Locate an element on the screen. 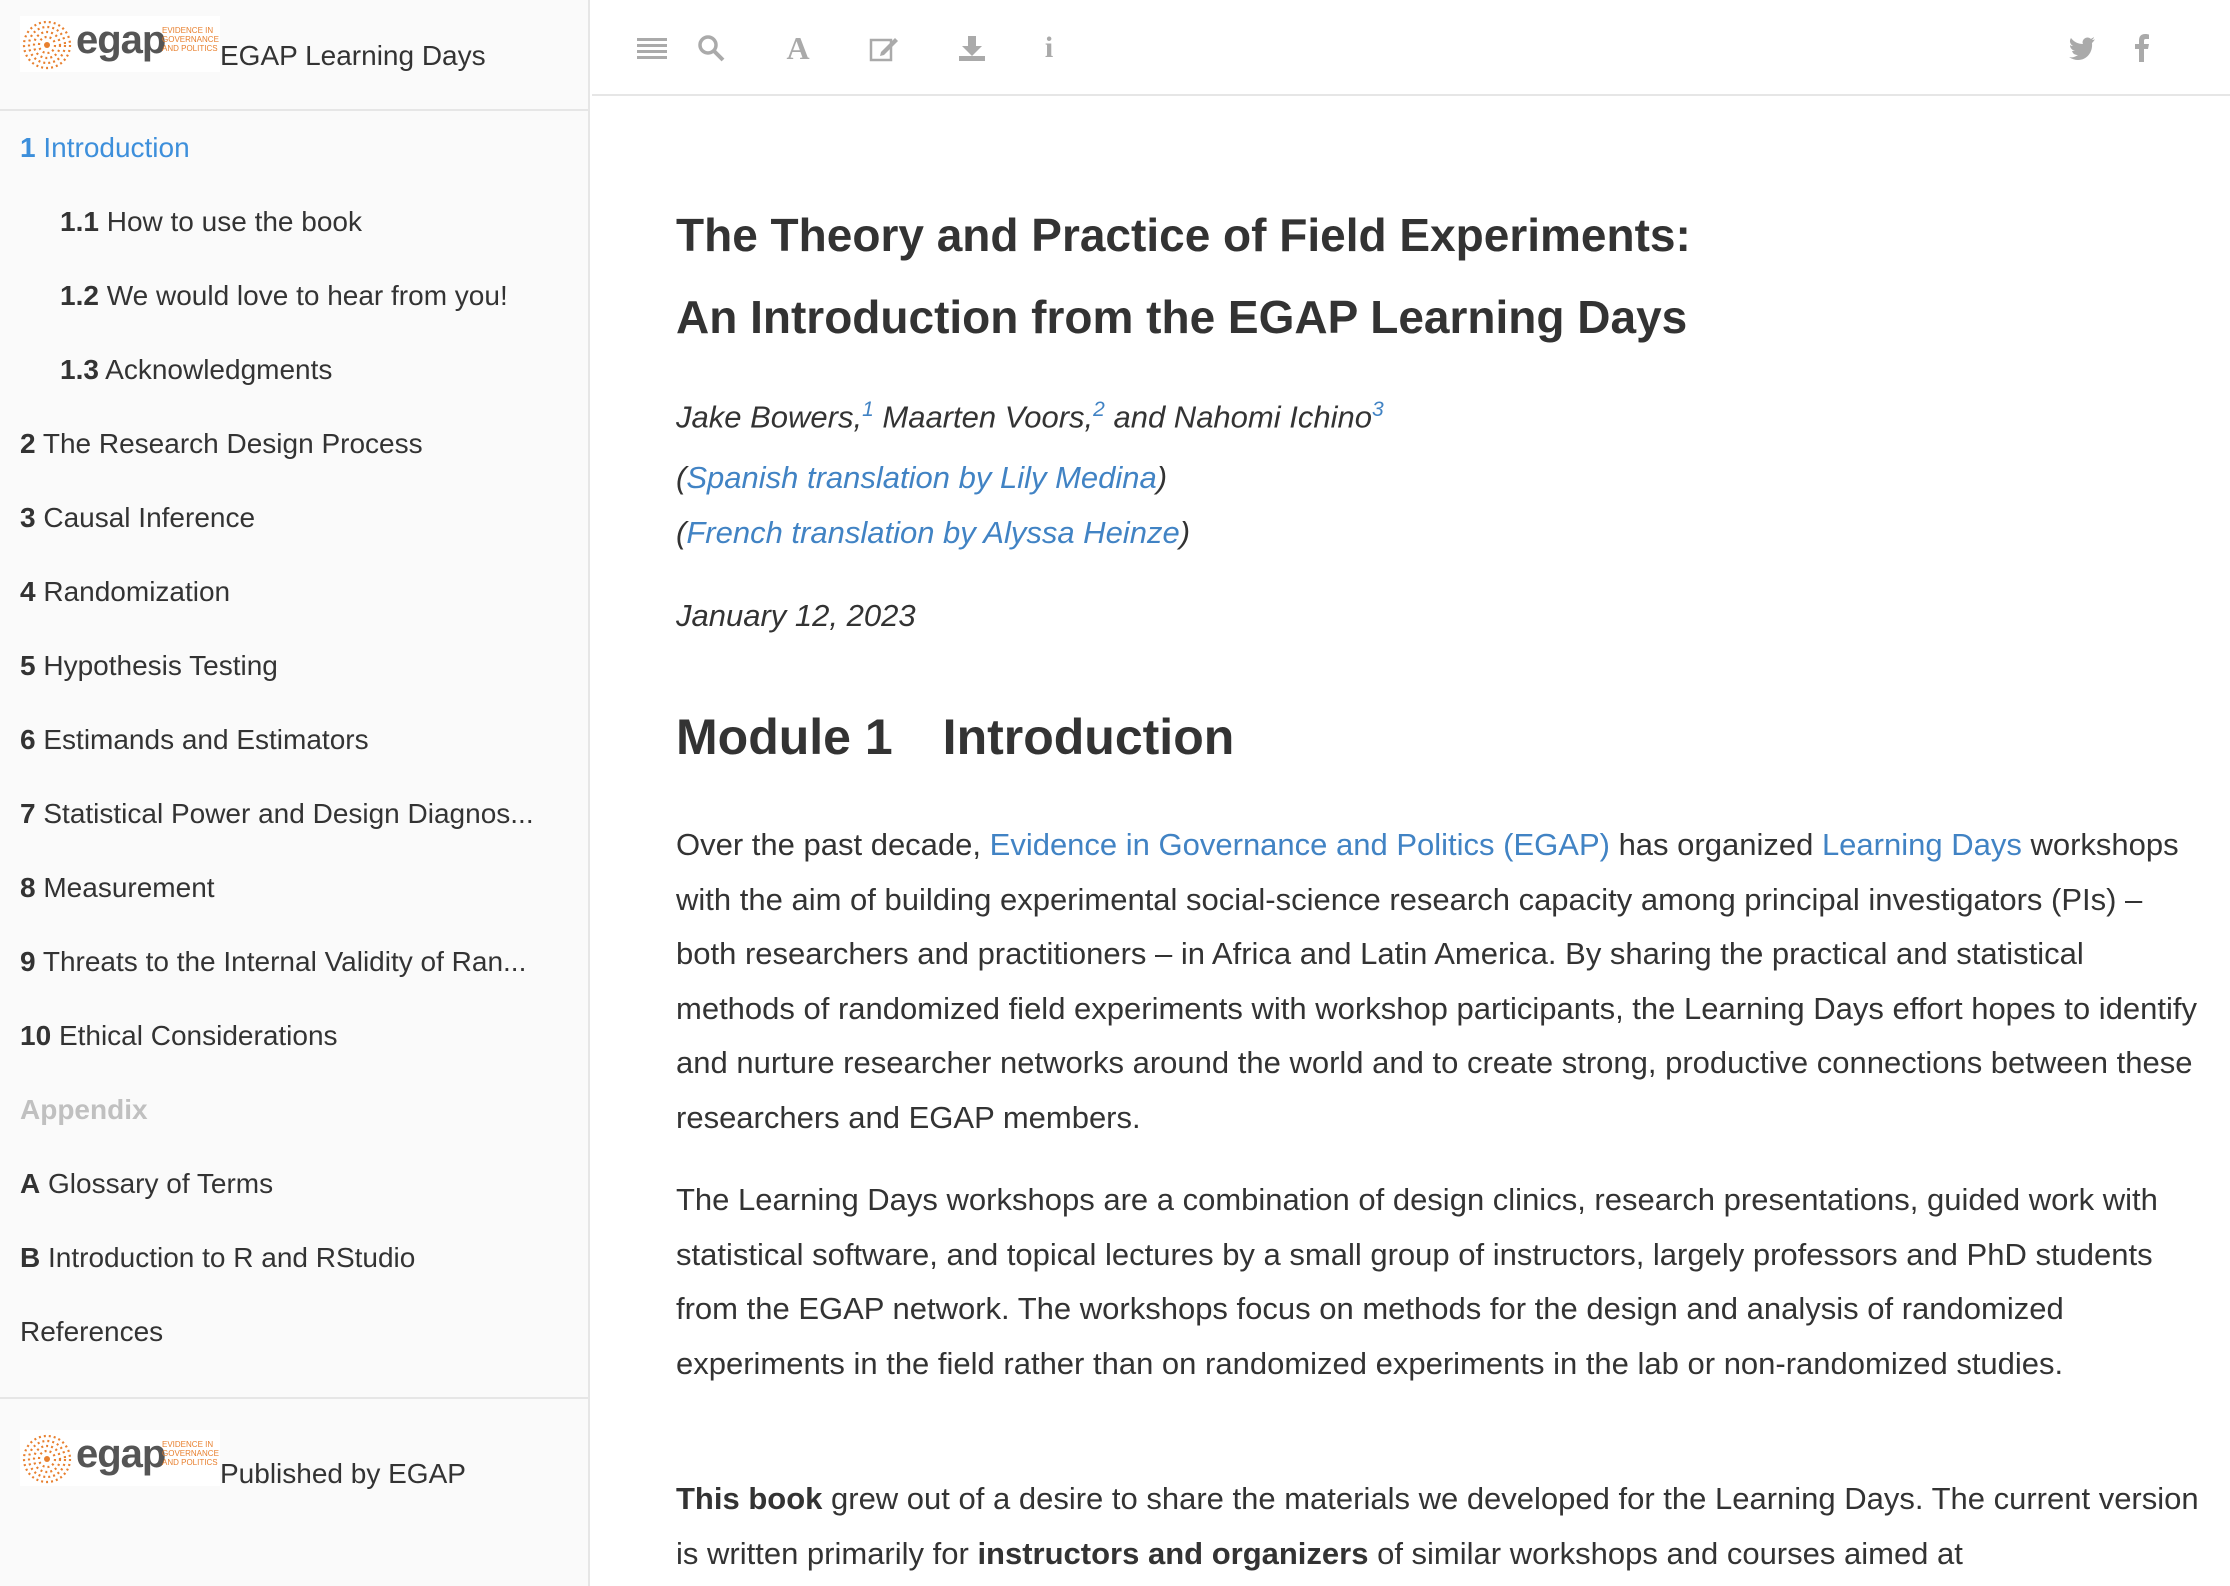 This screenshot has height=1586, width=2230. toc-item-label: Ethical Considerations is located at coordinates (198, 1035).